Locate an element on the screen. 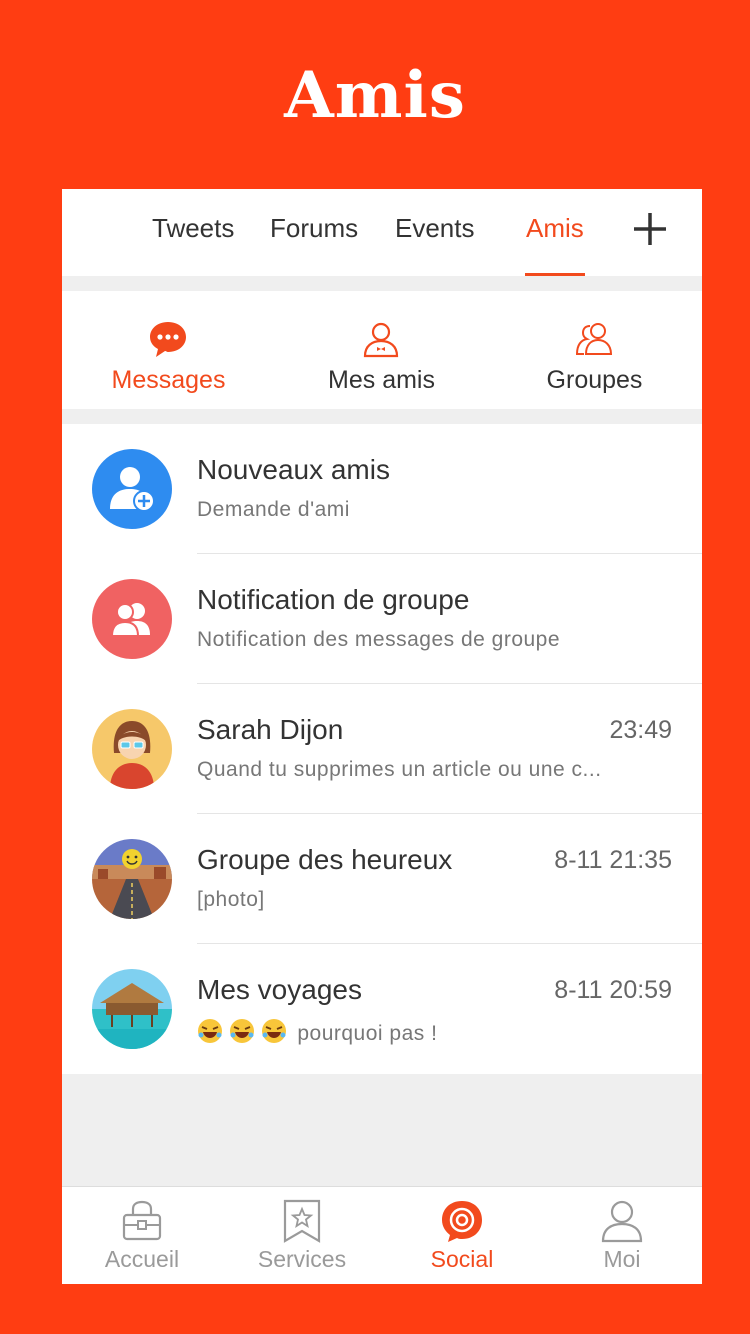 The height and width of the screenshot is (1334, 750). tab-services: Services is located at coordinates (302, 1235).